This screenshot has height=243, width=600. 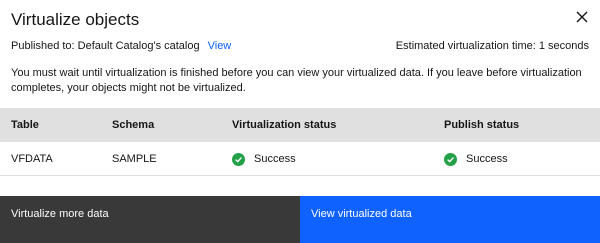 I want to click on published-label: Published to: Default Catalog's catalog, so click(x=105, y=46).